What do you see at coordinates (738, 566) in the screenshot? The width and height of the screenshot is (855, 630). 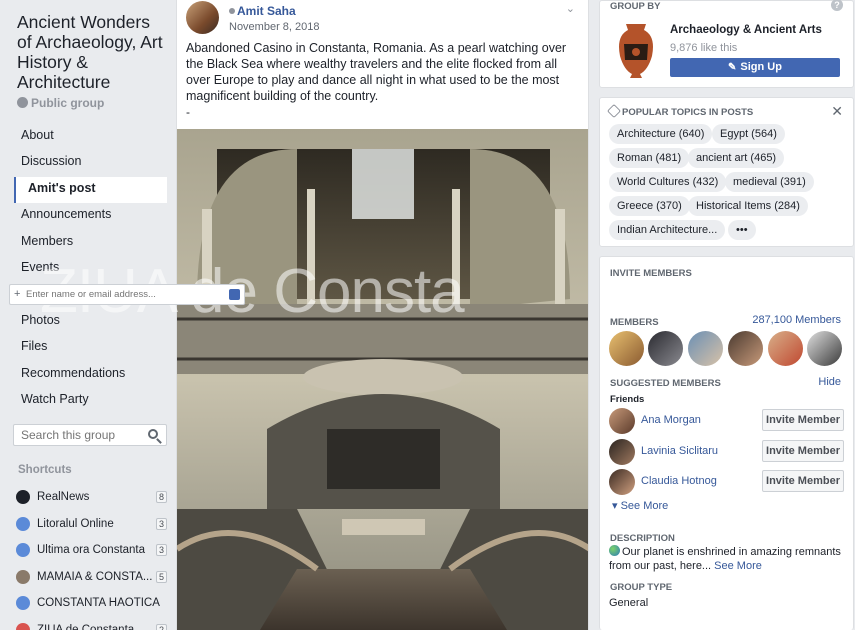 I see `description-see-more-link: See More` at bounding box center [738, 566].